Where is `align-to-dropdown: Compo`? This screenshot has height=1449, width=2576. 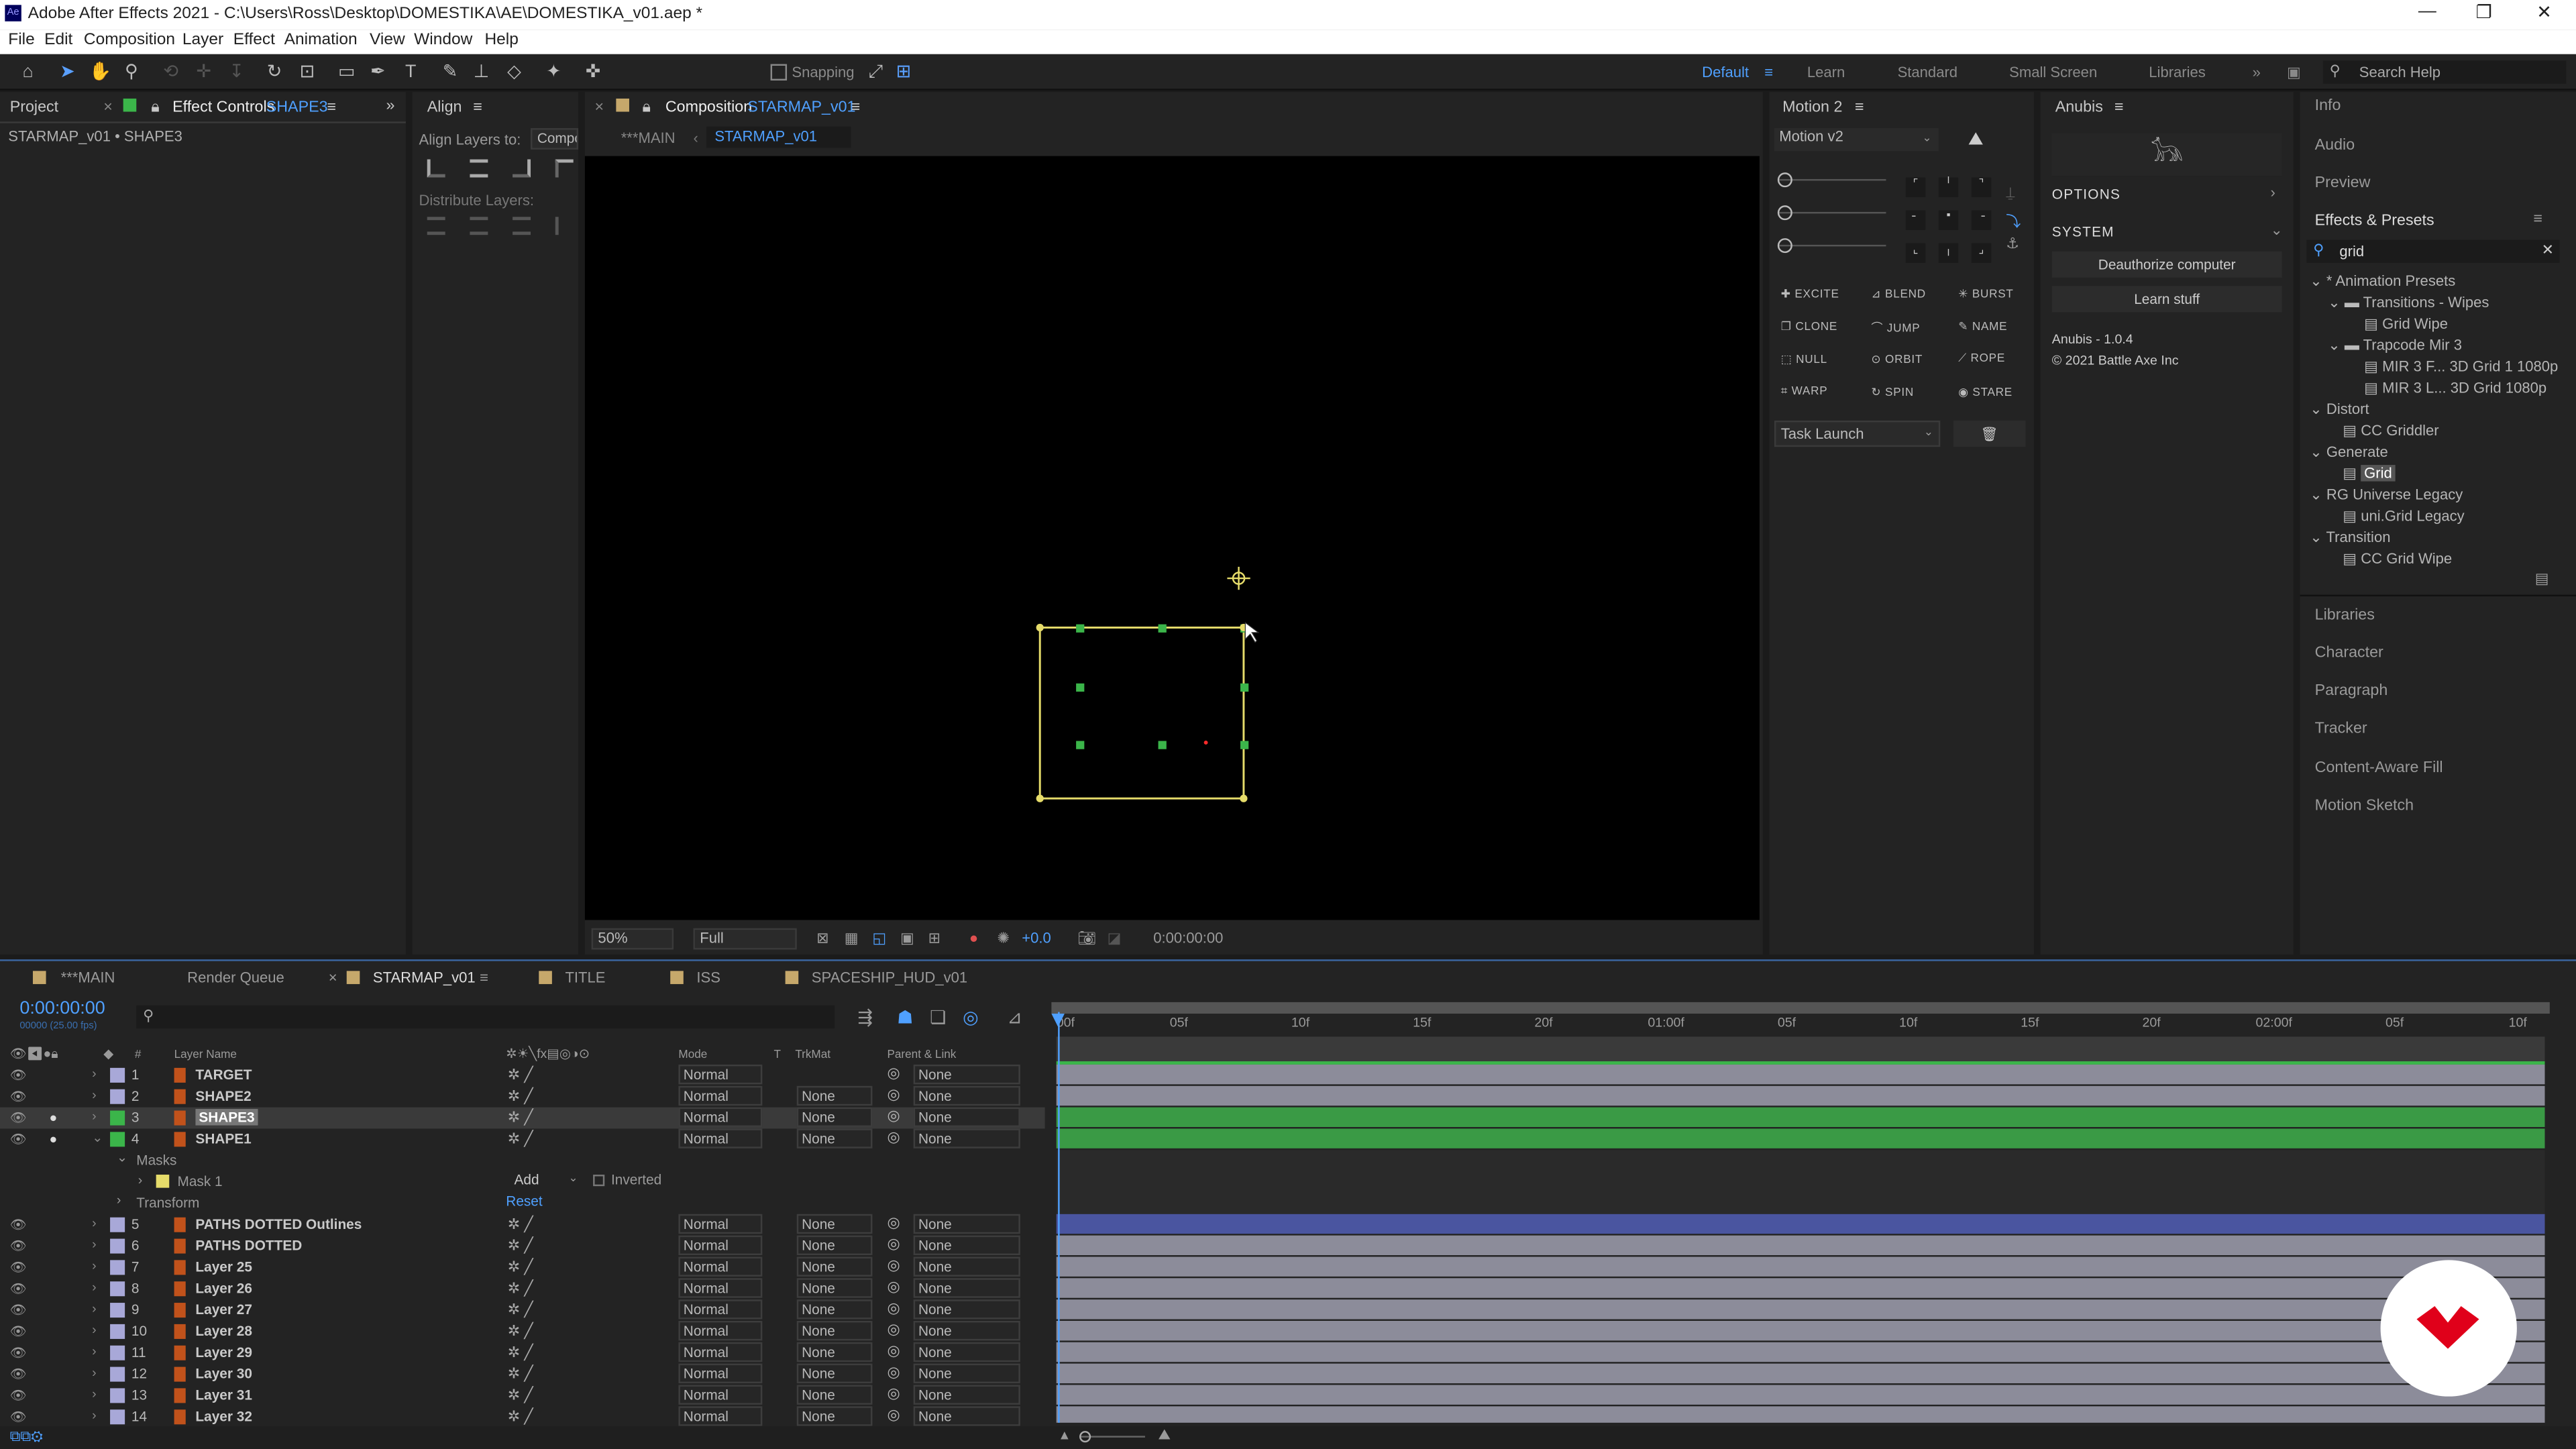 align-to-dropdown: Compo is located at coordinates (555, 139).